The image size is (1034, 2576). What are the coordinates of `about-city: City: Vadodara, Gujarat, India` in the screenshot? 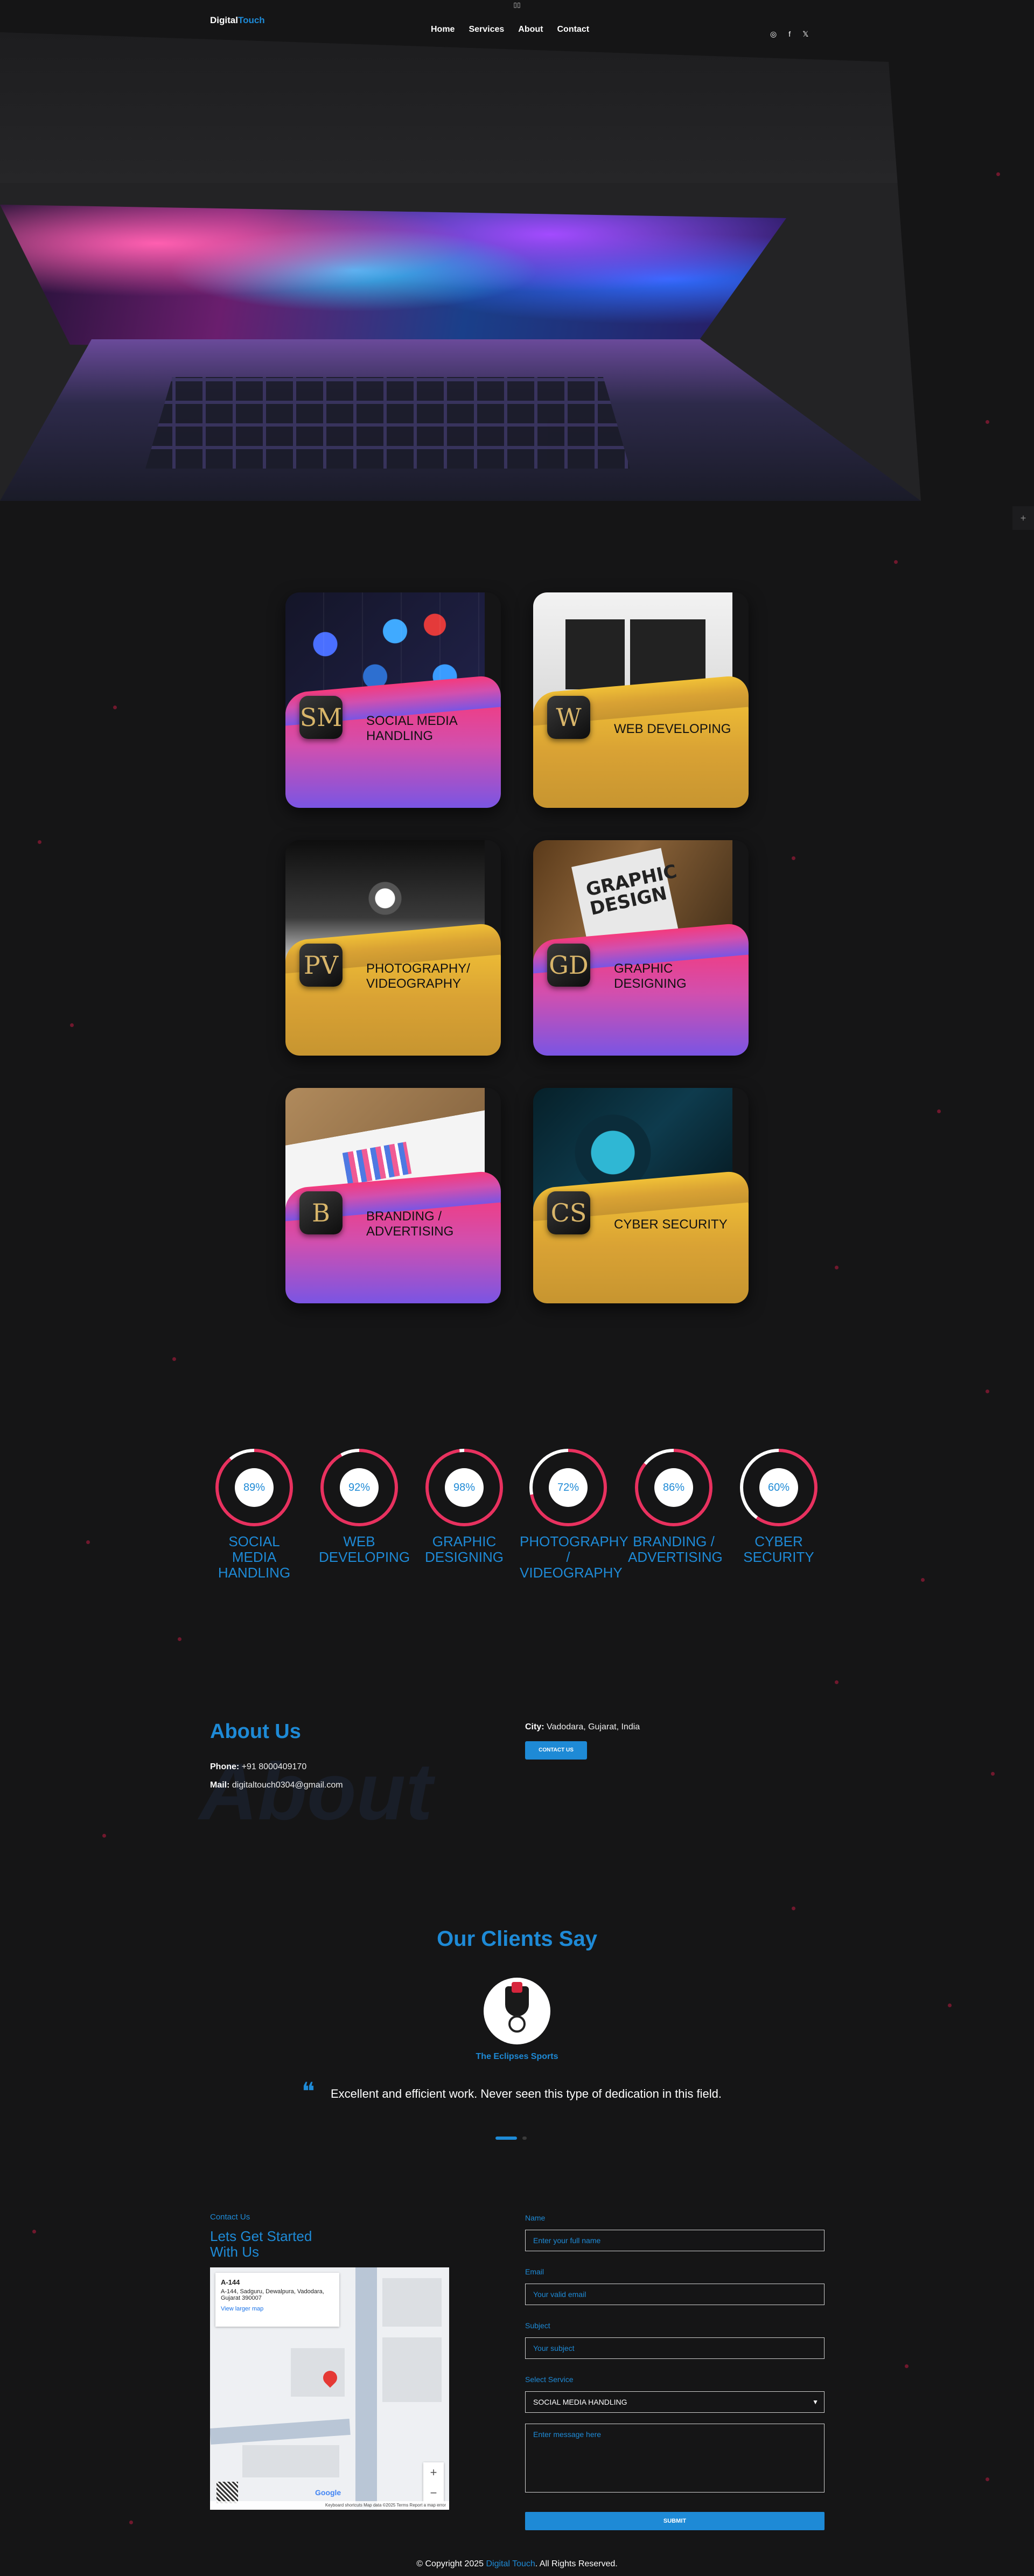 It's located at (582, 1727).